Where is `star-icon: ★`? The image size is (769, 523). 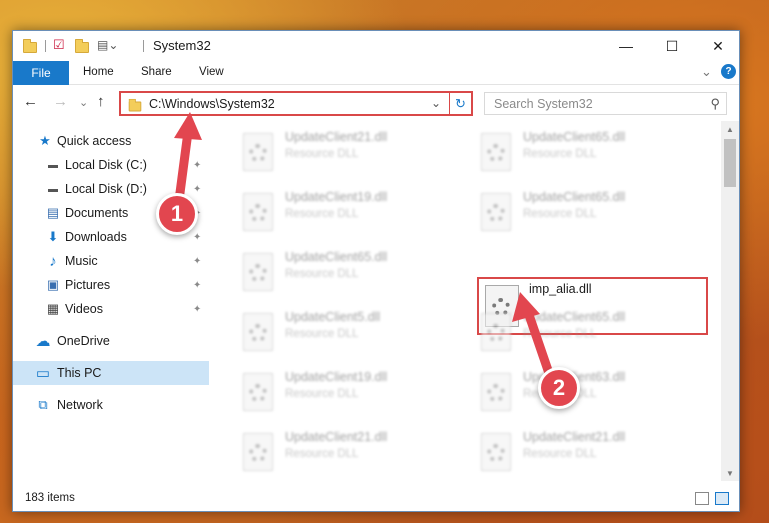 star-icon: ★ is located at coordinates (45, 140).